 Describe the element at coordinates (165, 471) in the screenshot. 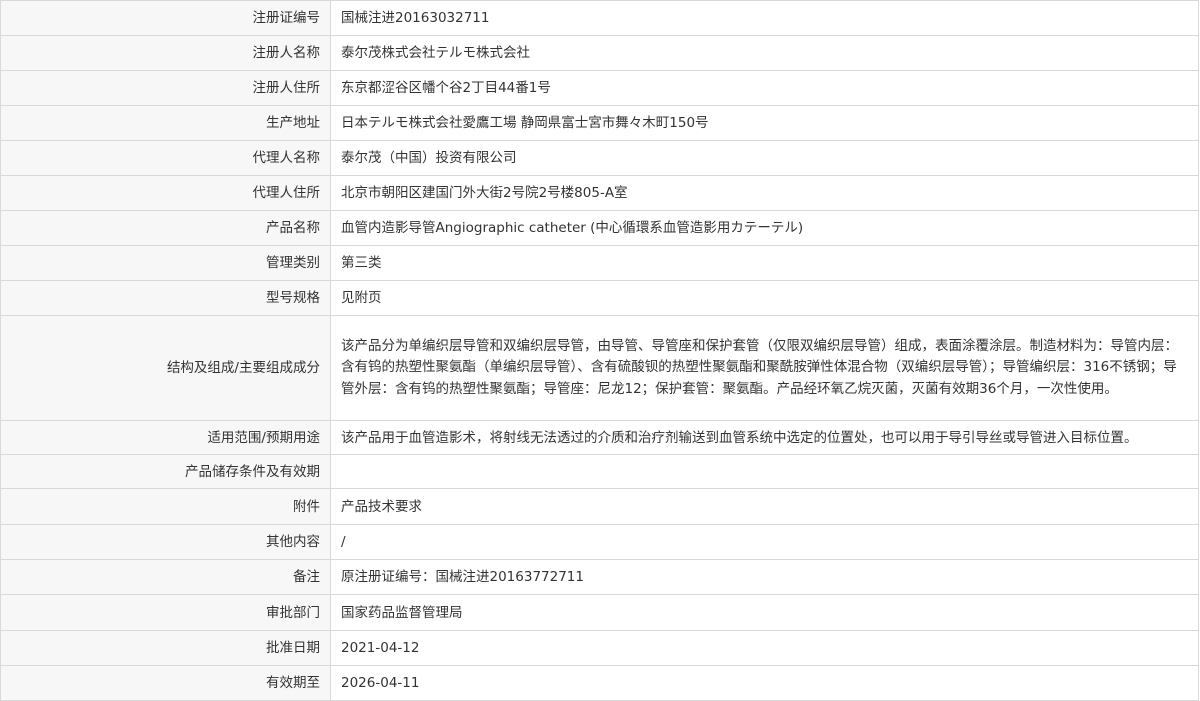

I see `row-label-storage-conditions: 产品储存条件及有效期` at that location.